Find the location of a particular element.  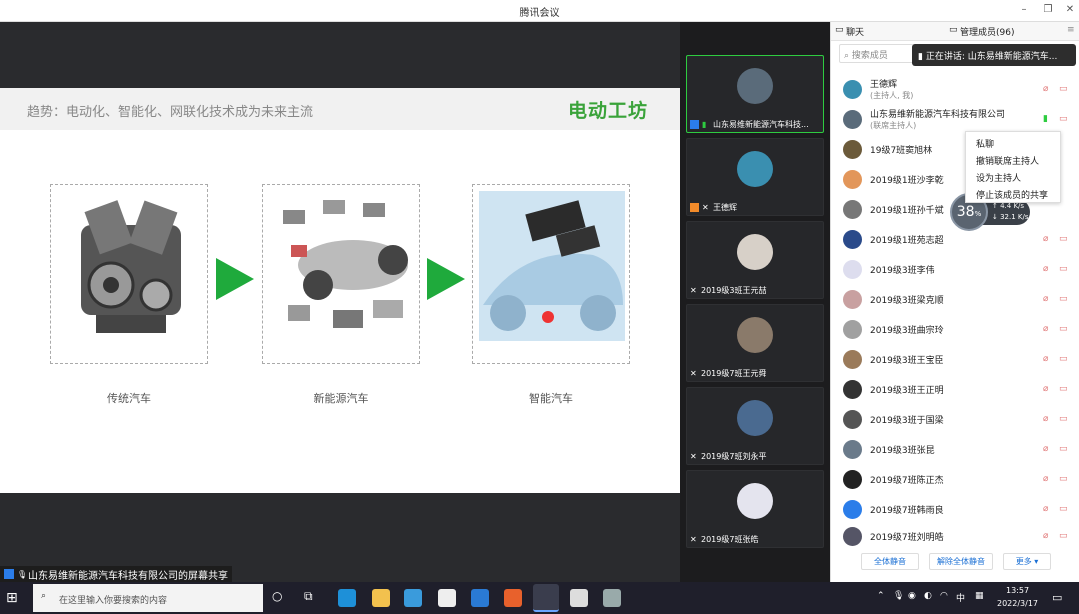

video-tile: ✕ 2019级3班王元喆 is located at coordinates (755, 260).